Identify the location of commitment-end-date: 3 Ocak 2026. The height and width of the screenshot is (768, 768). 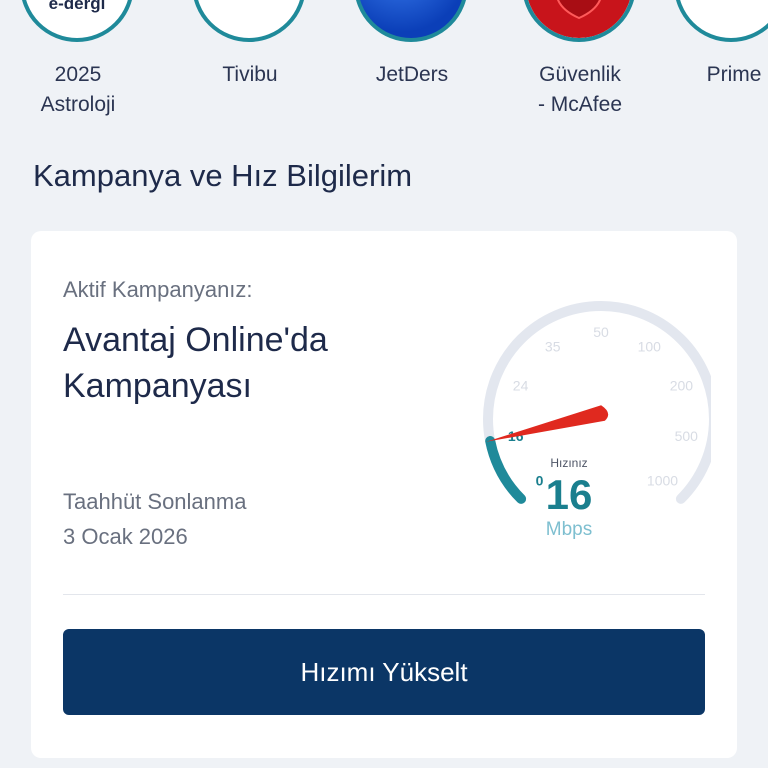
(125, 536).